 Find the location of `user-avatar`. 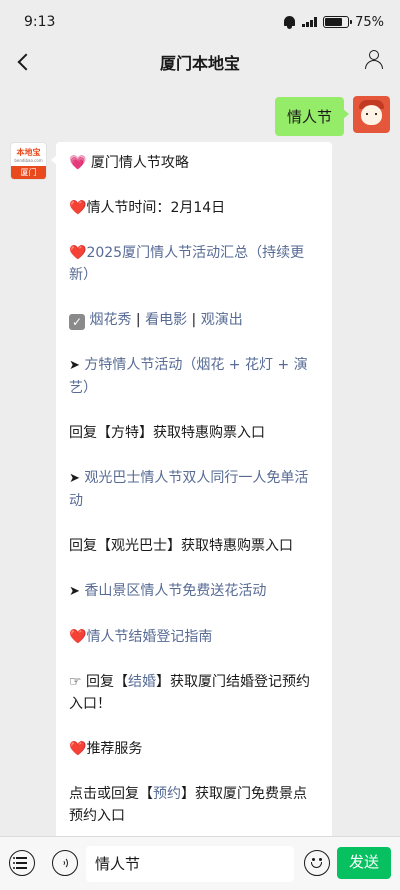

user-avatar is located at coordinates (371, 114).